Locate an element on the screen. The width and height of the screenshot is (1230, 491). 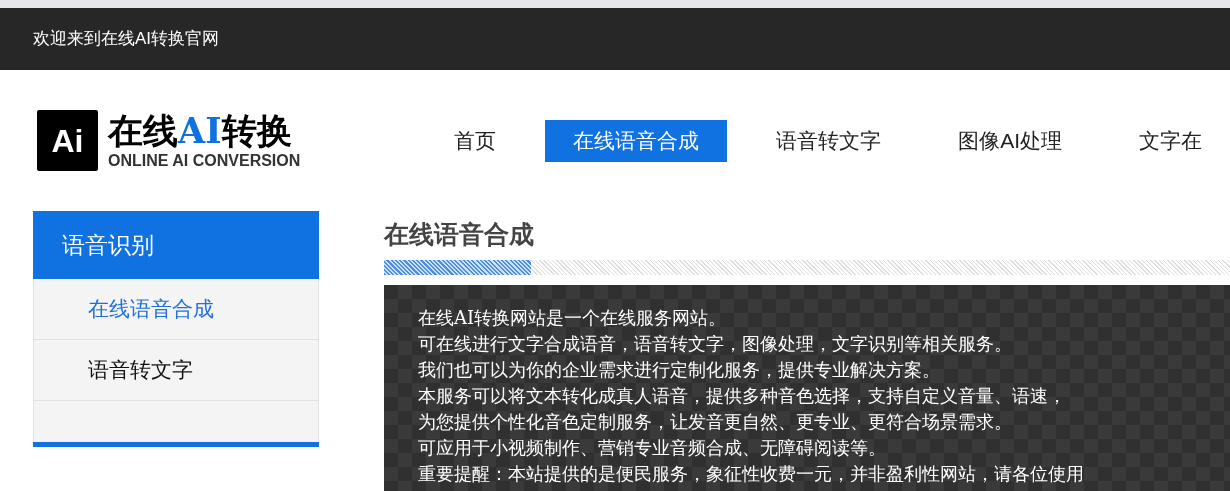
description-line: 可应用于小视频制作、营销专业音频合成、无障碍阅读等。 is located at coordinates (652, 448).